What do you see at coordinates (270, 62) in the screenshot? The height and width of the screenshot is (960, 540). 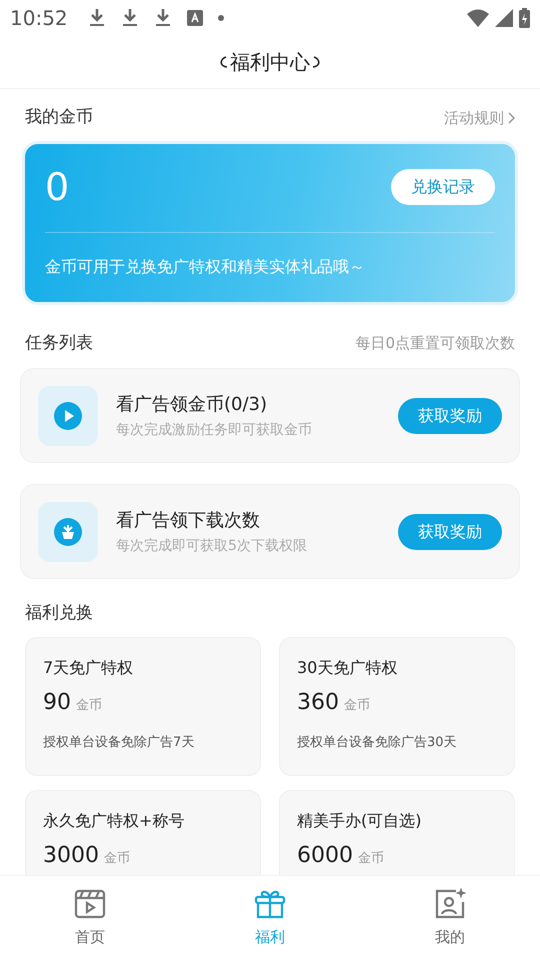 I see `page-title: 福利中心` at bounding box center [270, 62].